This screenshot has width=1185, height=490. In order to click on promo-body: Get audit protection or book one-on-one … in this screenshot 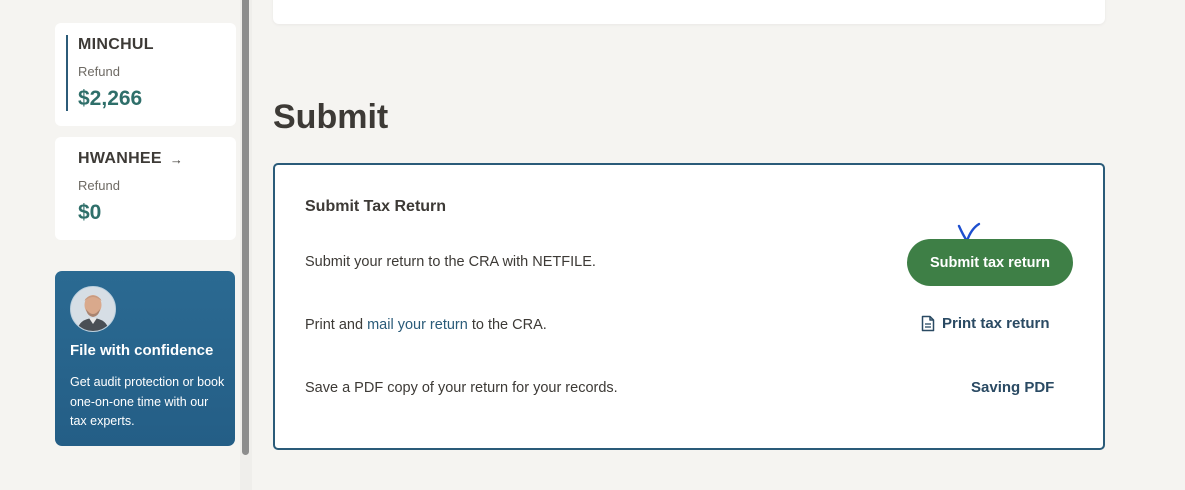, I will do `click(147, 401)`.